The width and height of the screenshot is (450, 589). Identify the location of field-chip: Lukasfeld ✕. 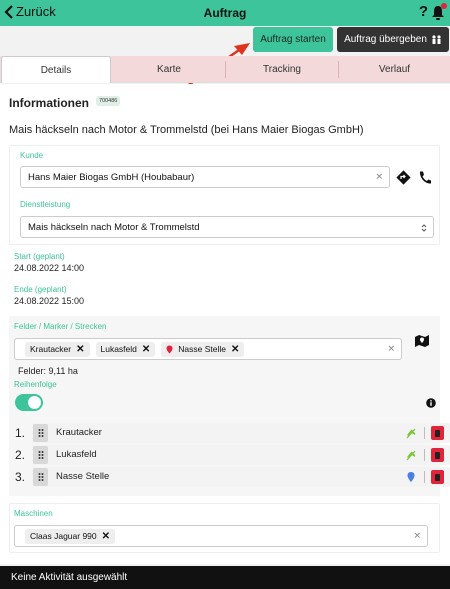
(125, 349).